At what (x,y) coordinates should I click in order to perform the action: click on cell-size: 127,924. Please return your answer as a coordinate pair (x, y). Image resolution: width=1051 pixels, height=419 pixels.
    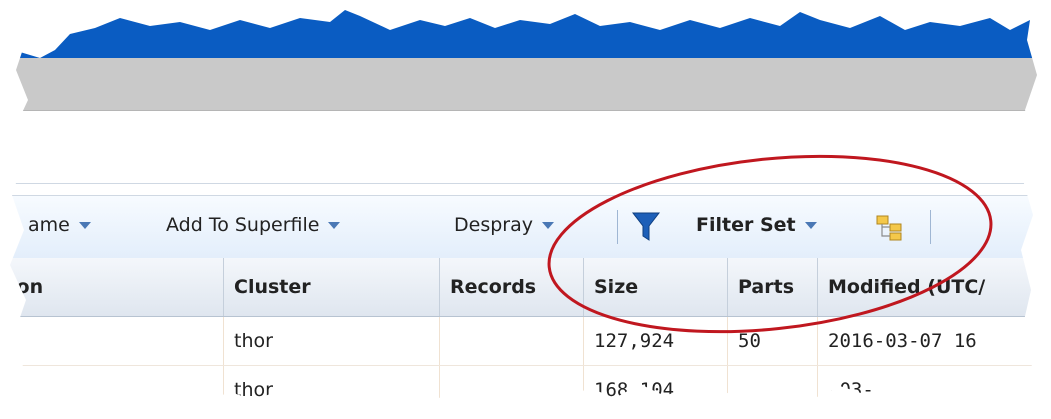
    Looking at the image, I should click on (656, 341).